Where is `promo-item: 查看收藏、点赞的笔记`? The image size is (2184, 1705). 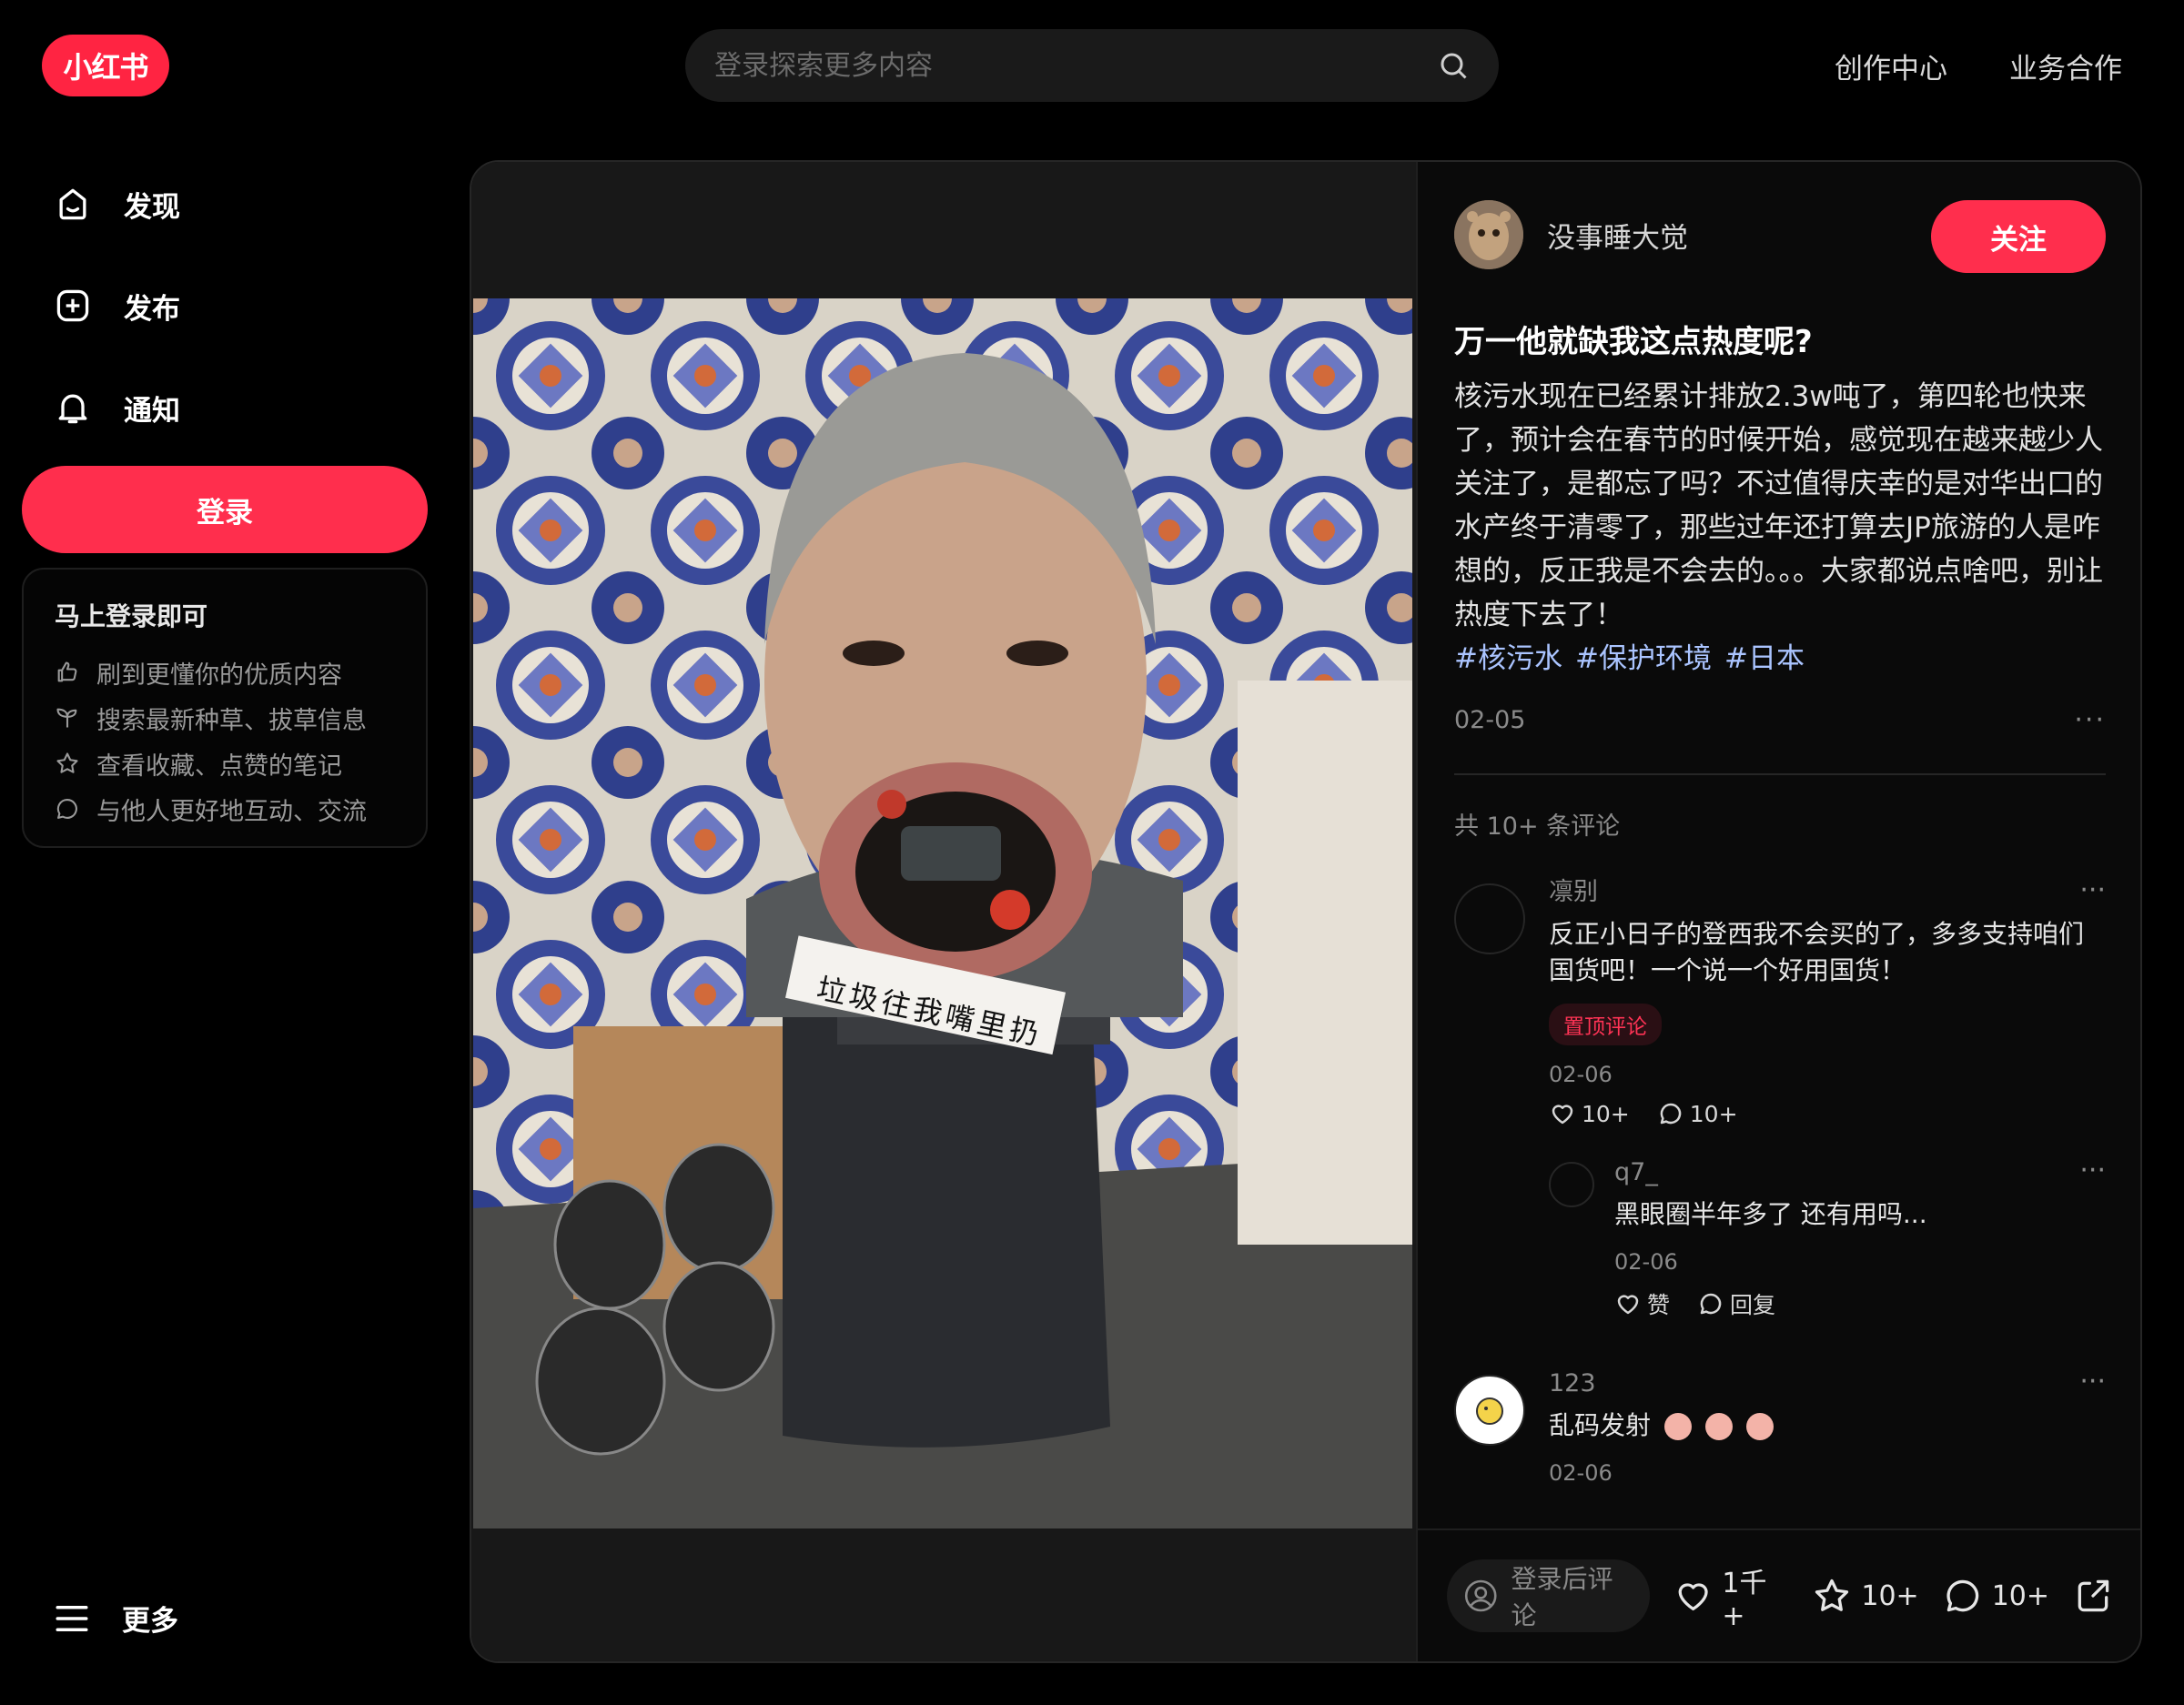 promo-item: 查看收藏、点赞的笔记 is located at coordinates (225, 763).